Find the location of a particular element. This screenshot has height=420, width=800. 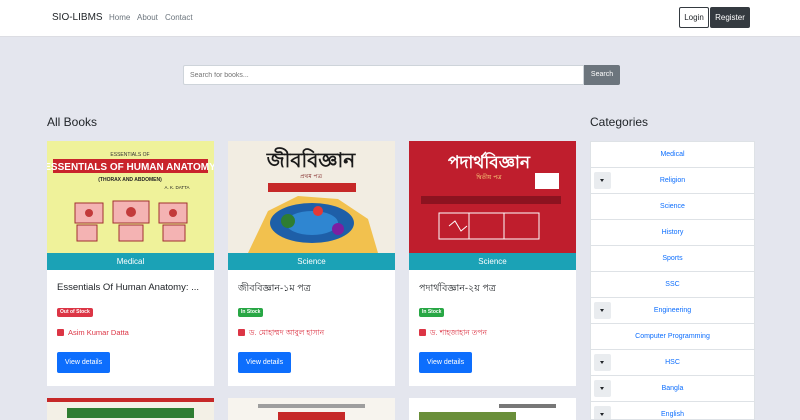

book-author: Asim Kumar Datta is located at coordinates (93, 332).